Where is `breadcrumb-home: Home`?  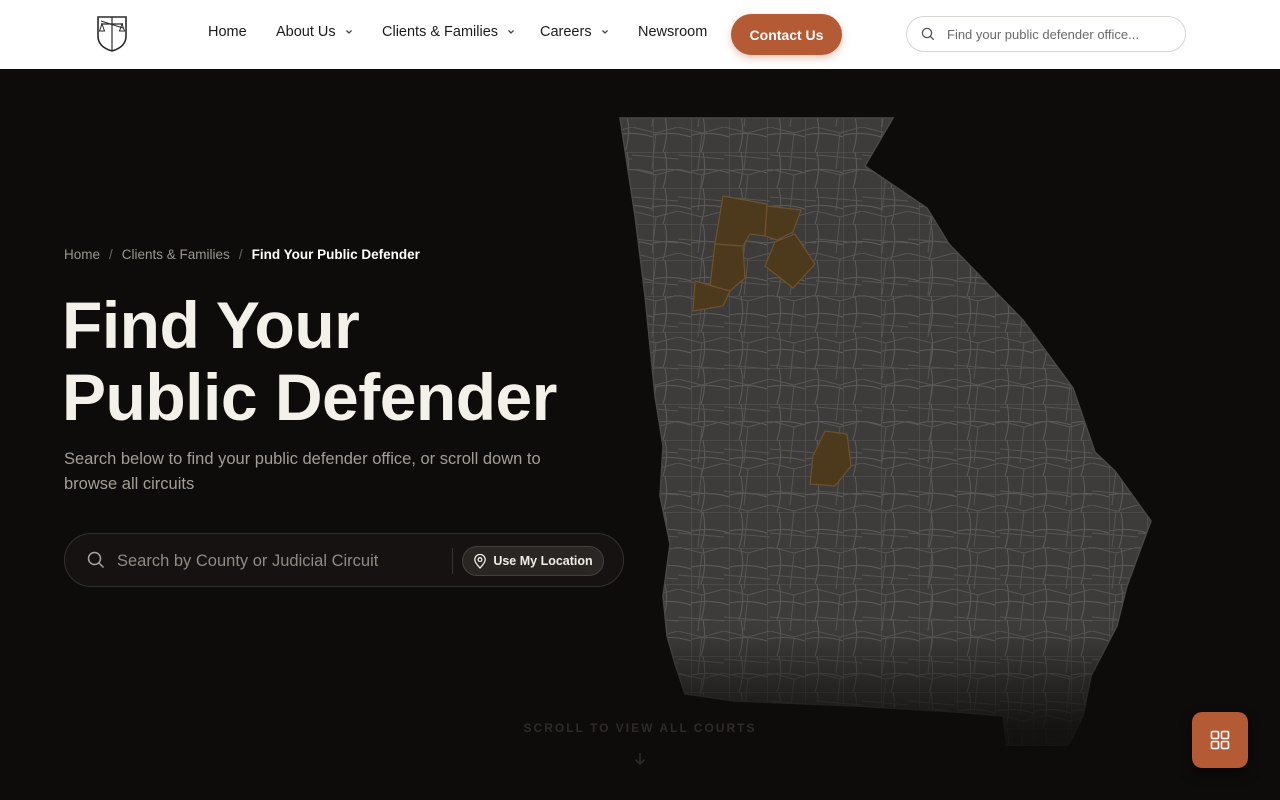
breadcrumb-home: Home is located at coordinates (82, 254).